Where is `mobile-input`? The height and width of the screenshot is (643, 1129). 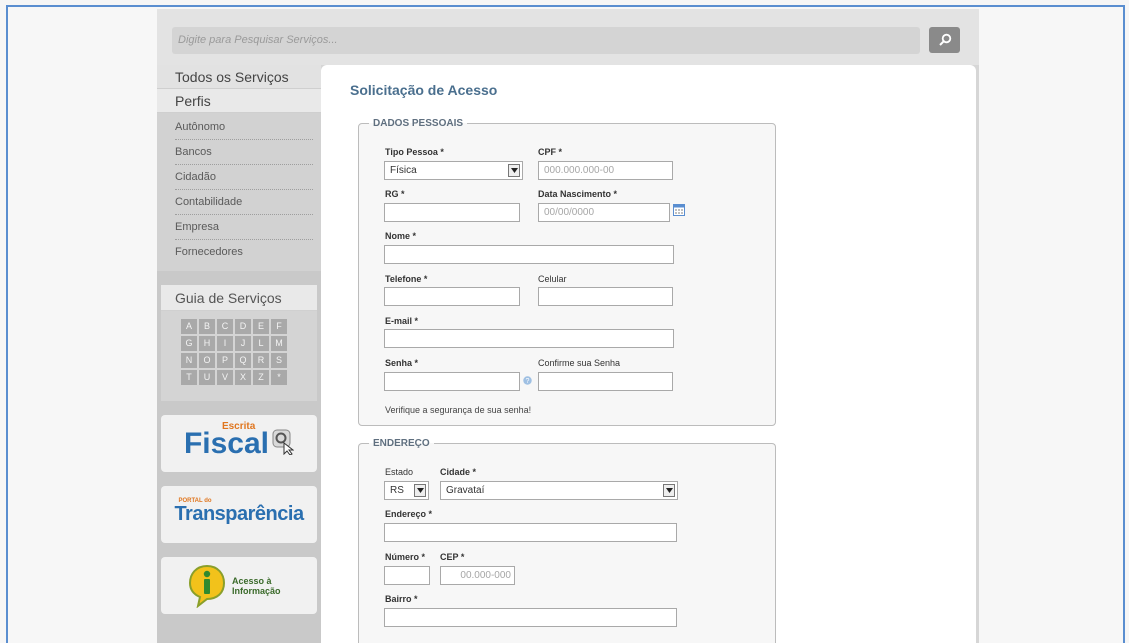 mobile-input is located at coordinates (605, 296).